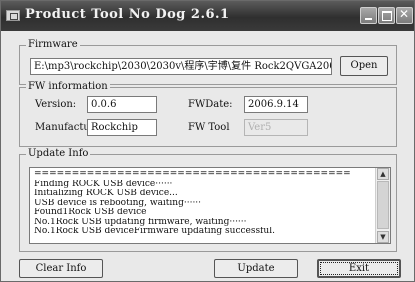  Describe the element at coordinates (210, 104) in the screenshot. I see `fwdate-label: FWDate:` at that location.